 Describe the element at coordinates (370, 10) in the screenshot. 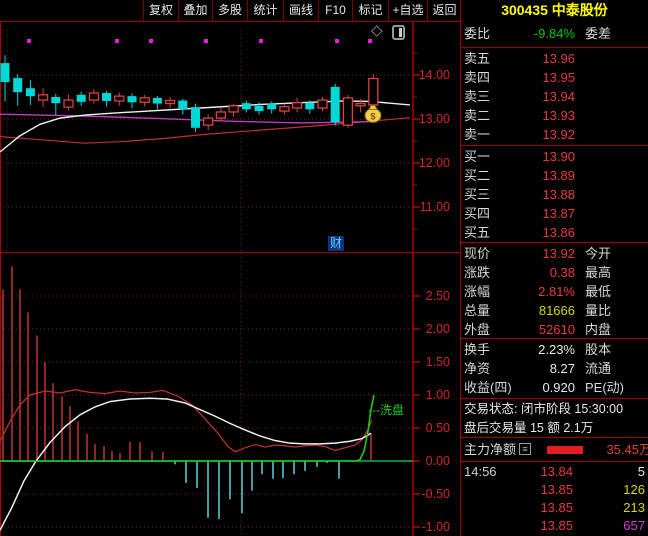

I see `toolbar-button-biaoji: 标记` at that location.